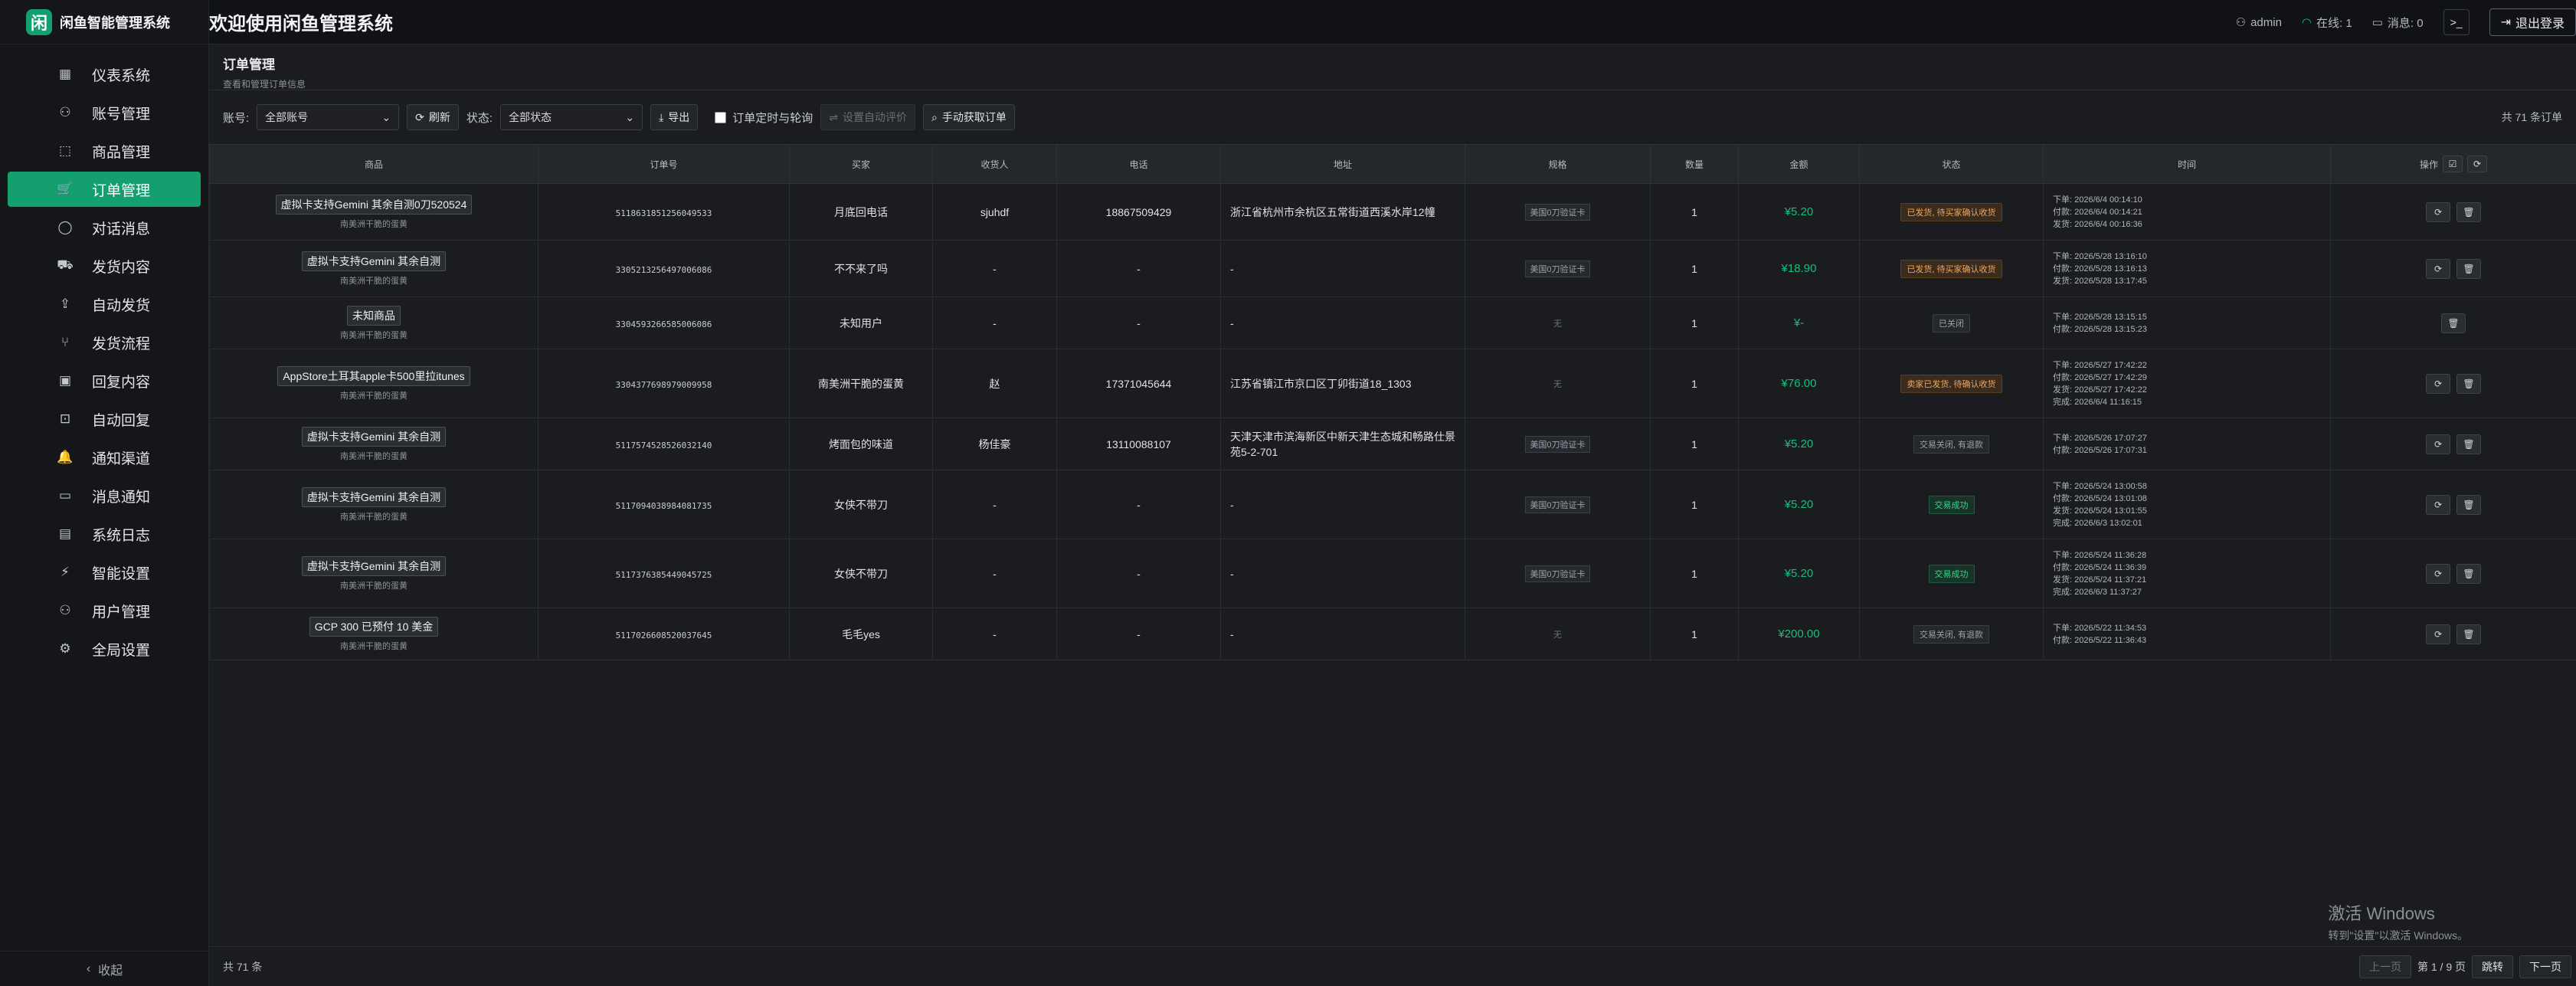 The height and width of the screenshot is (986, 2576). I want to click on sidebar-item-4: 🛒 订单管理, so click(104, 189).